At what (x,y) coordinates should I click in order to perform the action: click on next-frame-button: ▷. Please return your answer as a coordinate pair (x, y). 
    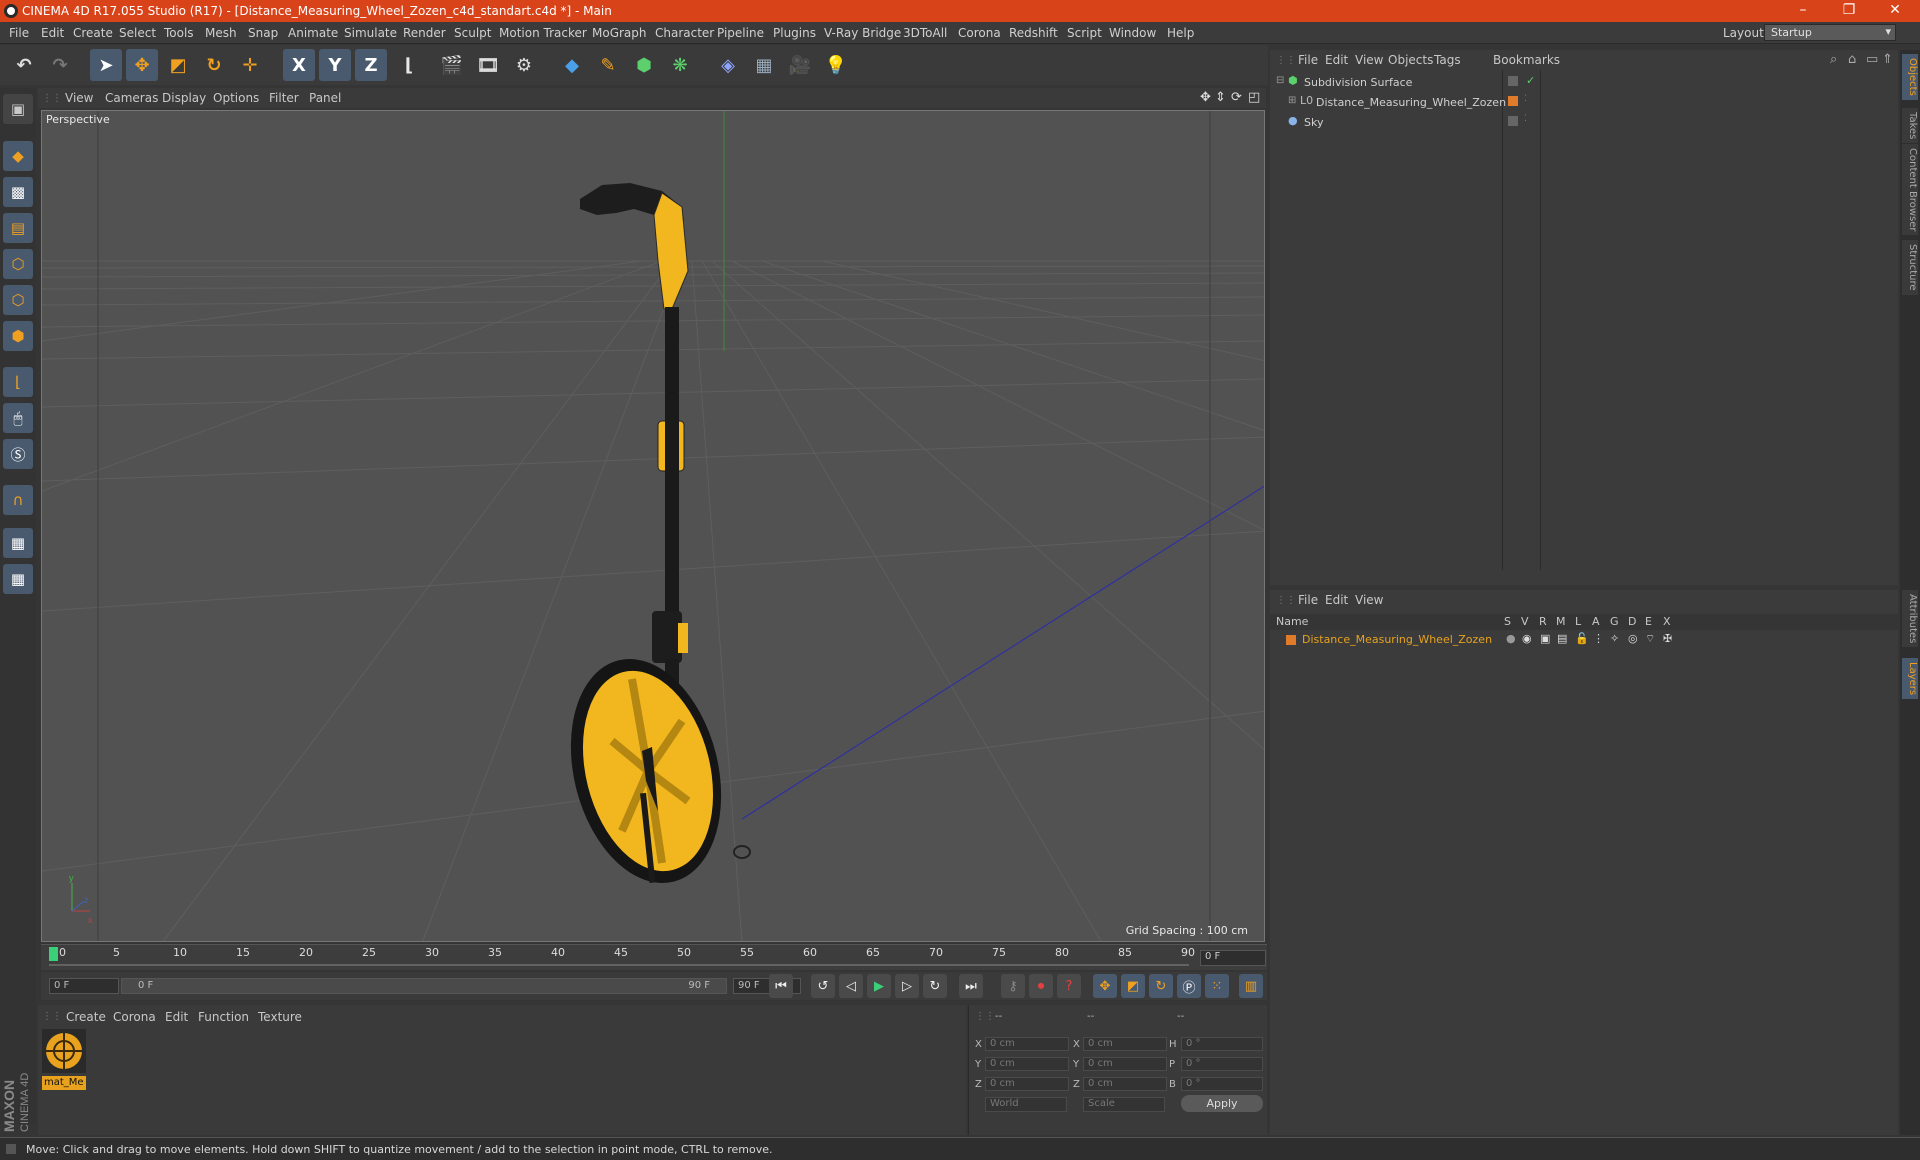
    Looking at the image, I should click on (907, 986).